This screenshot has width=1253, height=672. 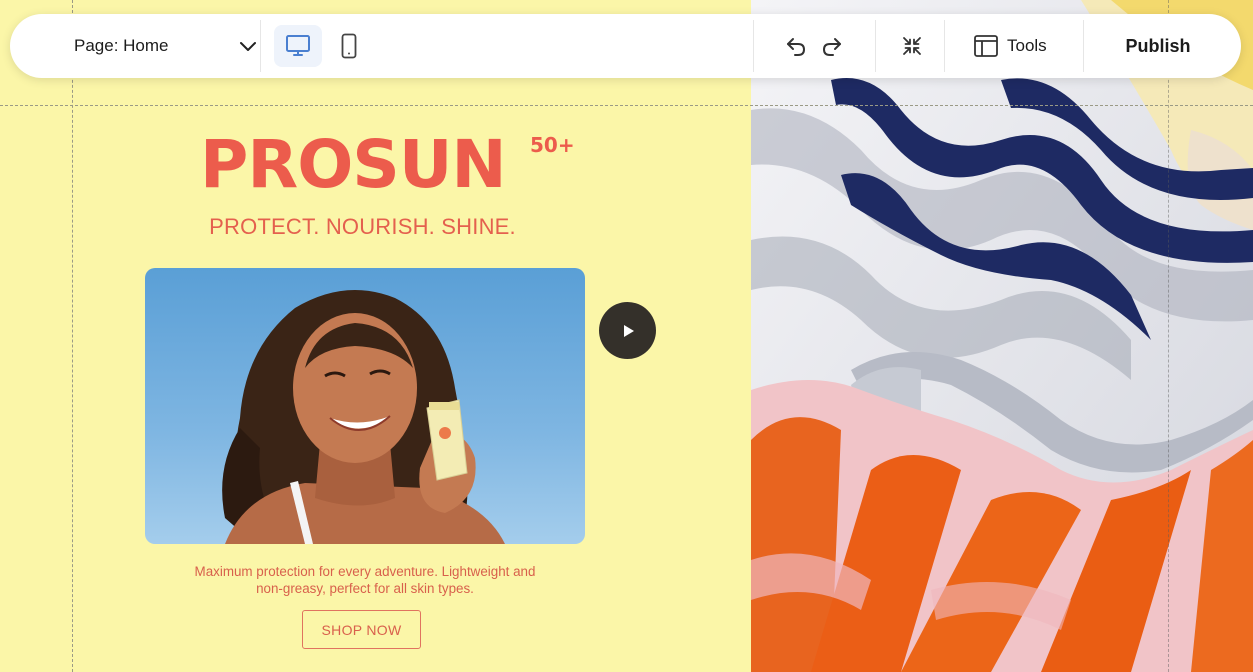 I want to click on desktop-icon, so click(x=298, y=45).